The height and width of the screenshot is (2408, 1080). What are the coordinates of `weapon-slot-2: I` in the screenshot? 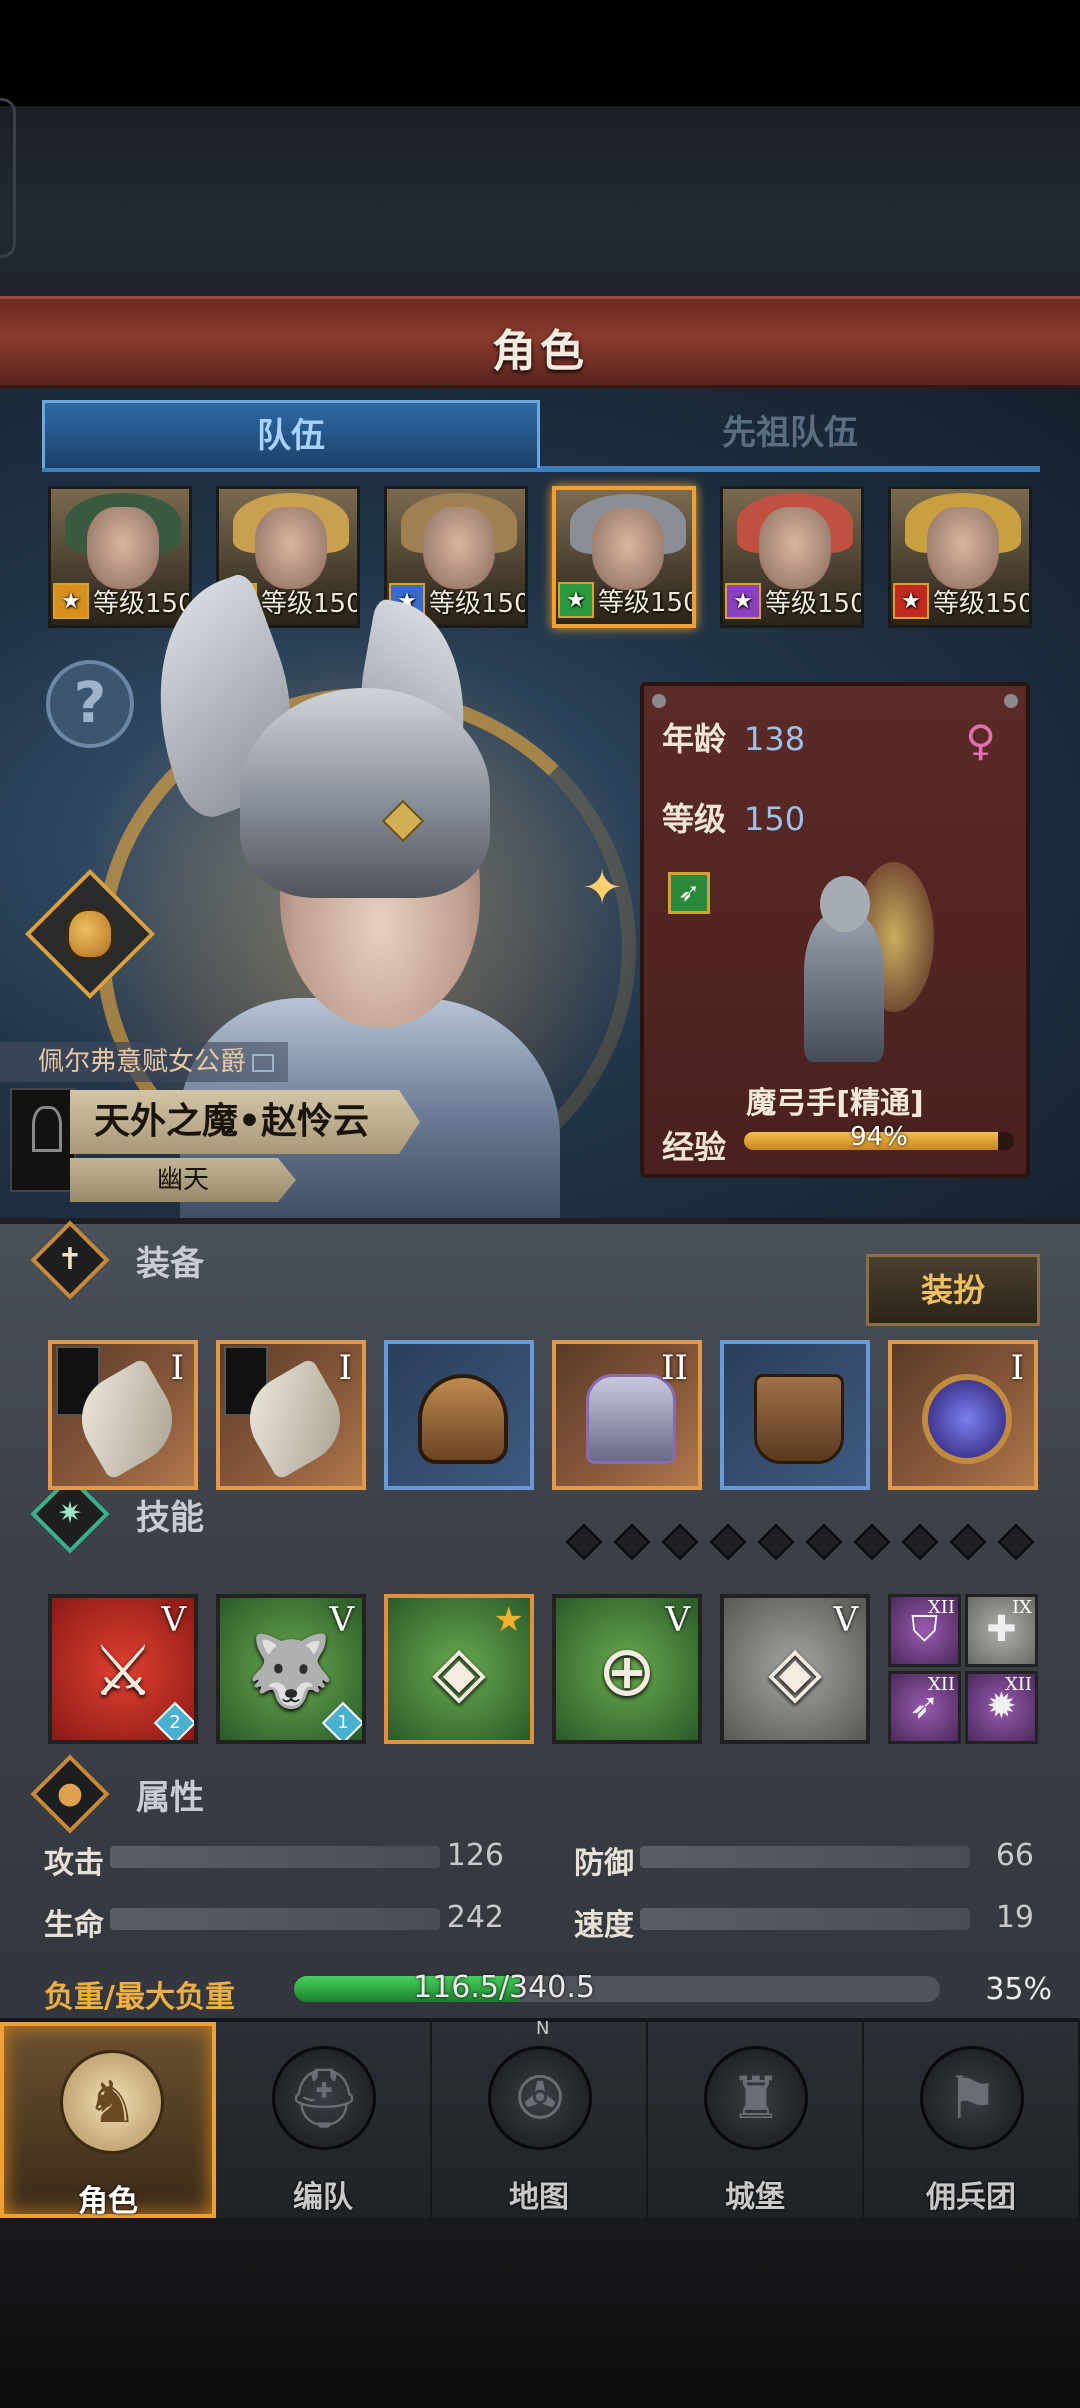 It's located at (291, 1415).